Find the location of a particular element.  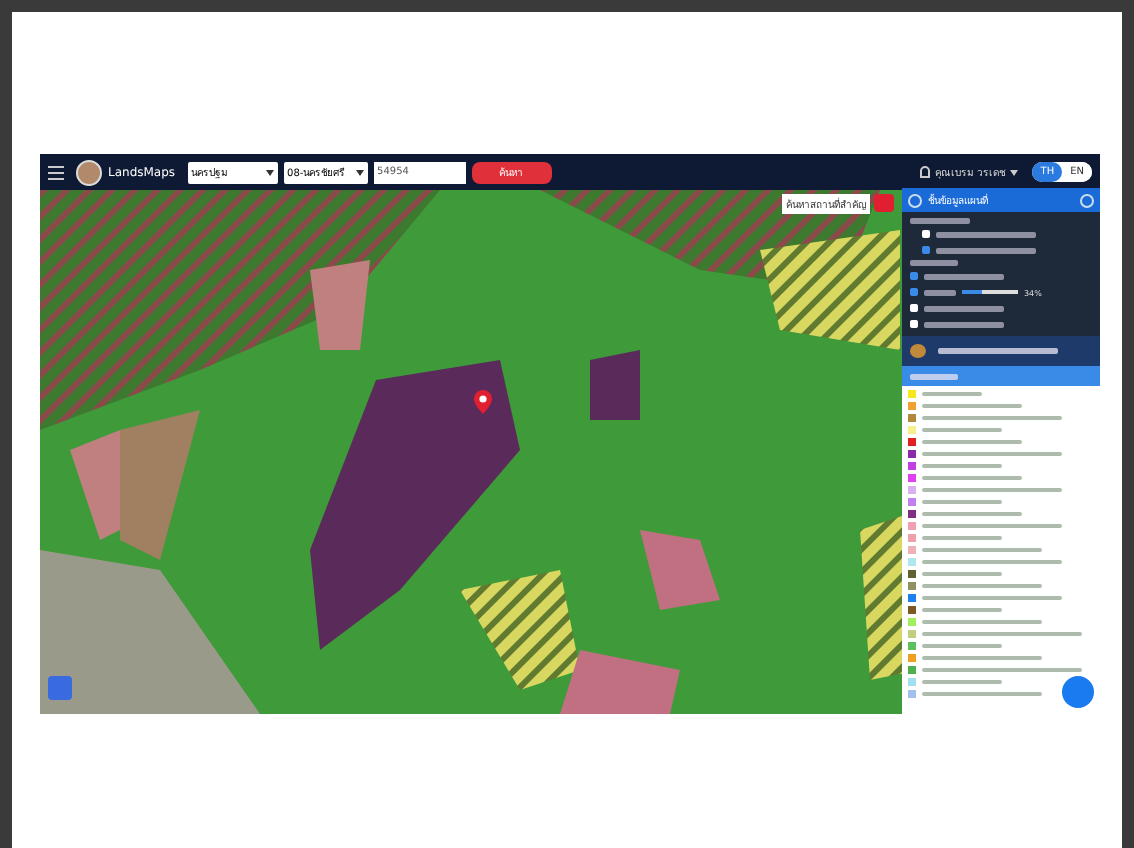

more-button is located at coordinates (1078, 692).